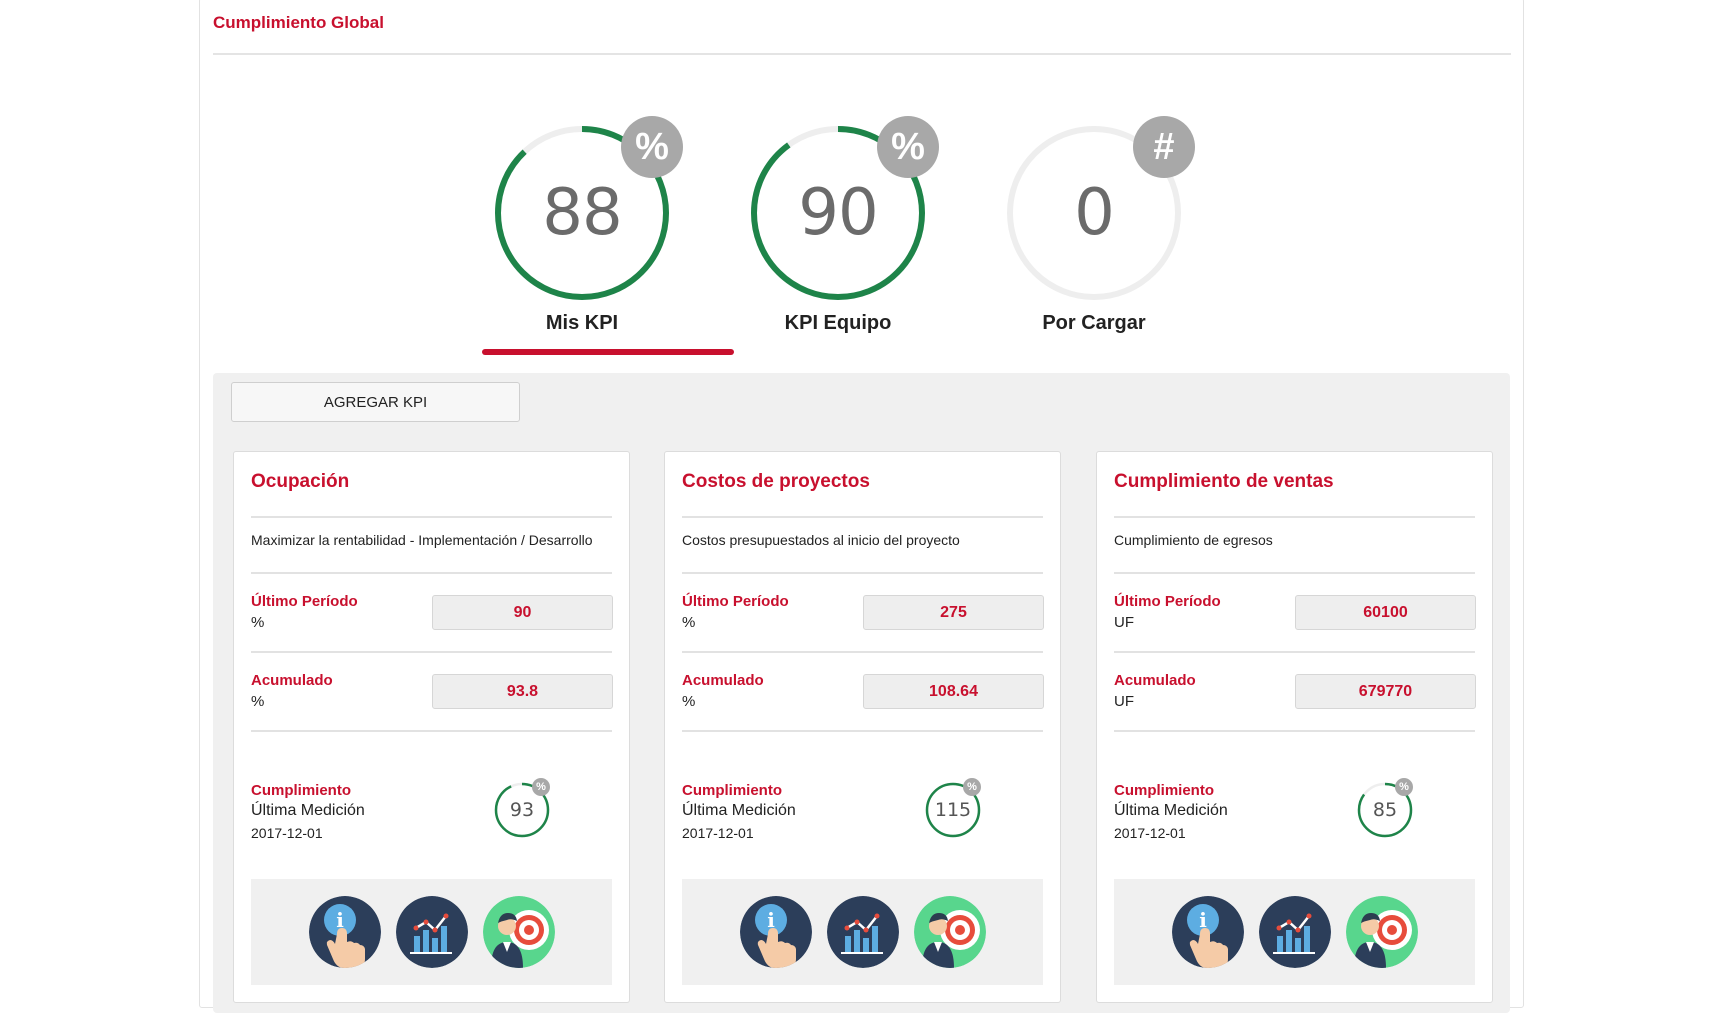 This screenshot has height=1013, width=1720. I want to click on gauge-kpi-equipo: 90 %, so click(841, 212).